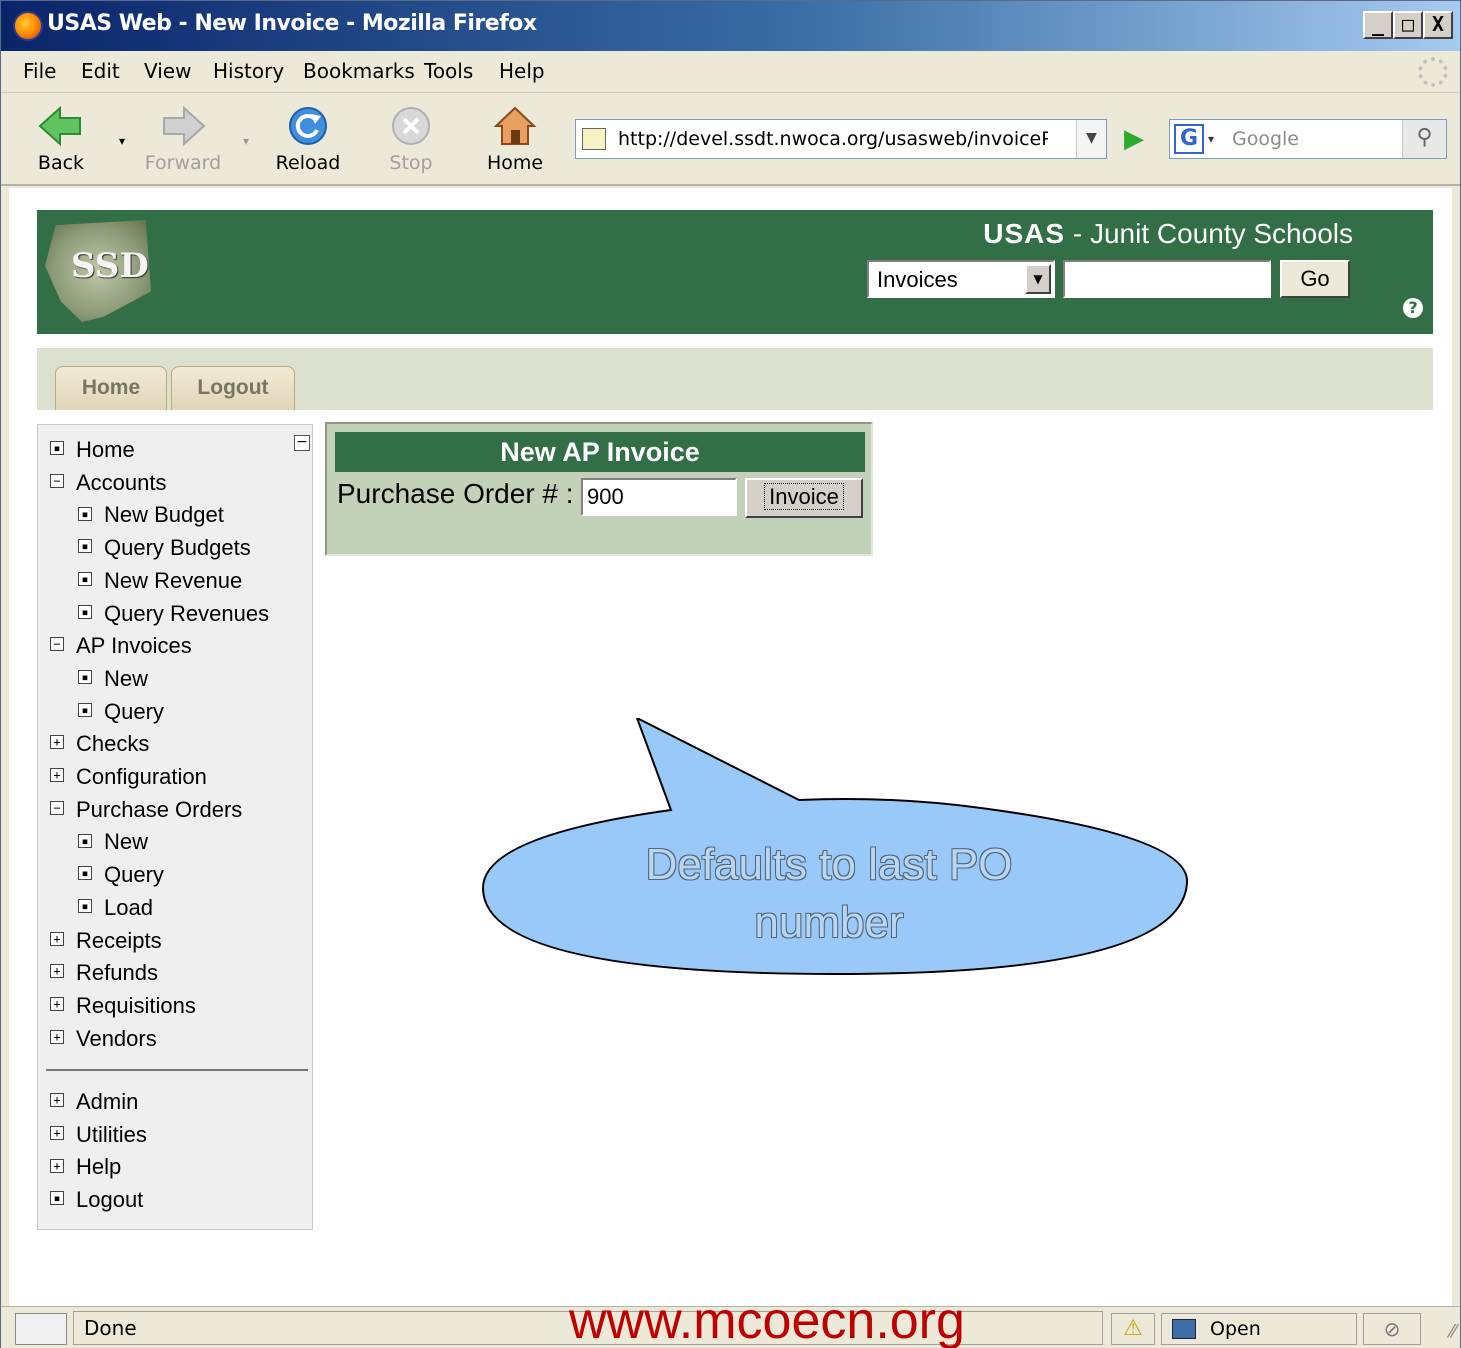 This screenshot has height=1348, width=1461. I want to click on sidebar-item-utilities: + Utilities, so click(98, 1135).